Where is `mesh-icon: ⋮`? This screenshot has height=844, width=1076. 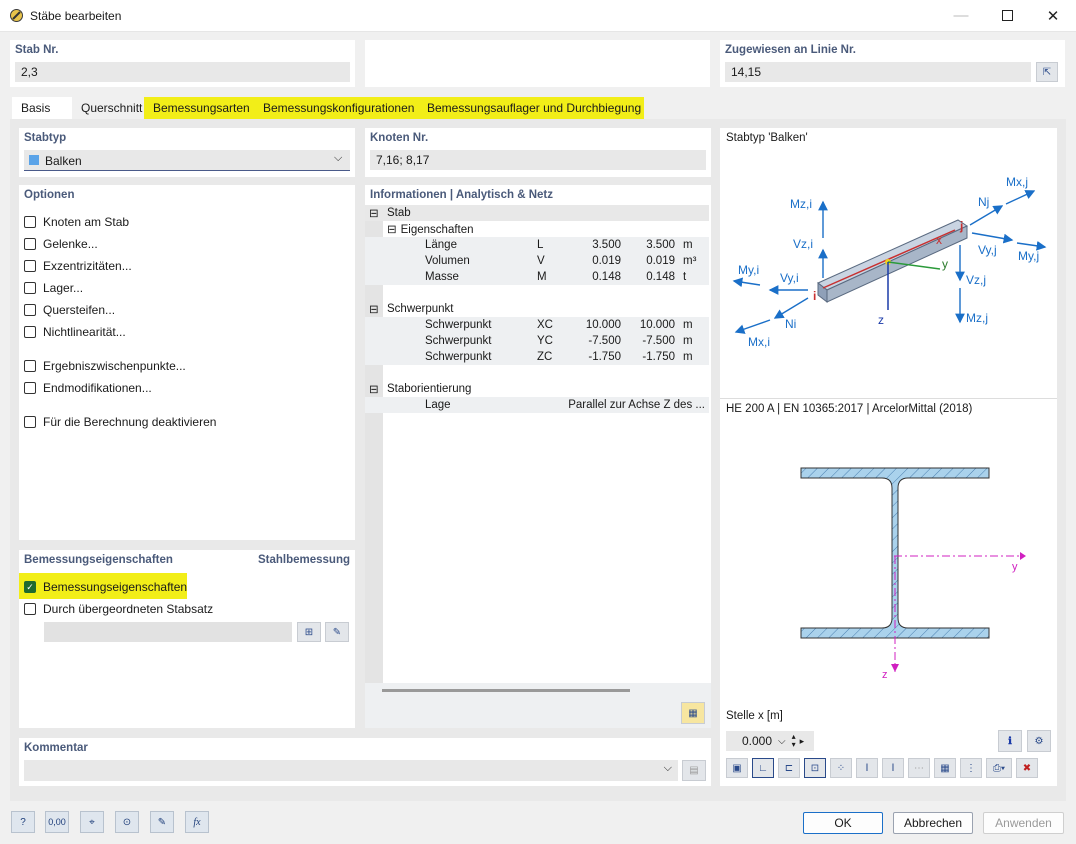
mesh-icon: ⋮ is located at coordinates (971, 768).